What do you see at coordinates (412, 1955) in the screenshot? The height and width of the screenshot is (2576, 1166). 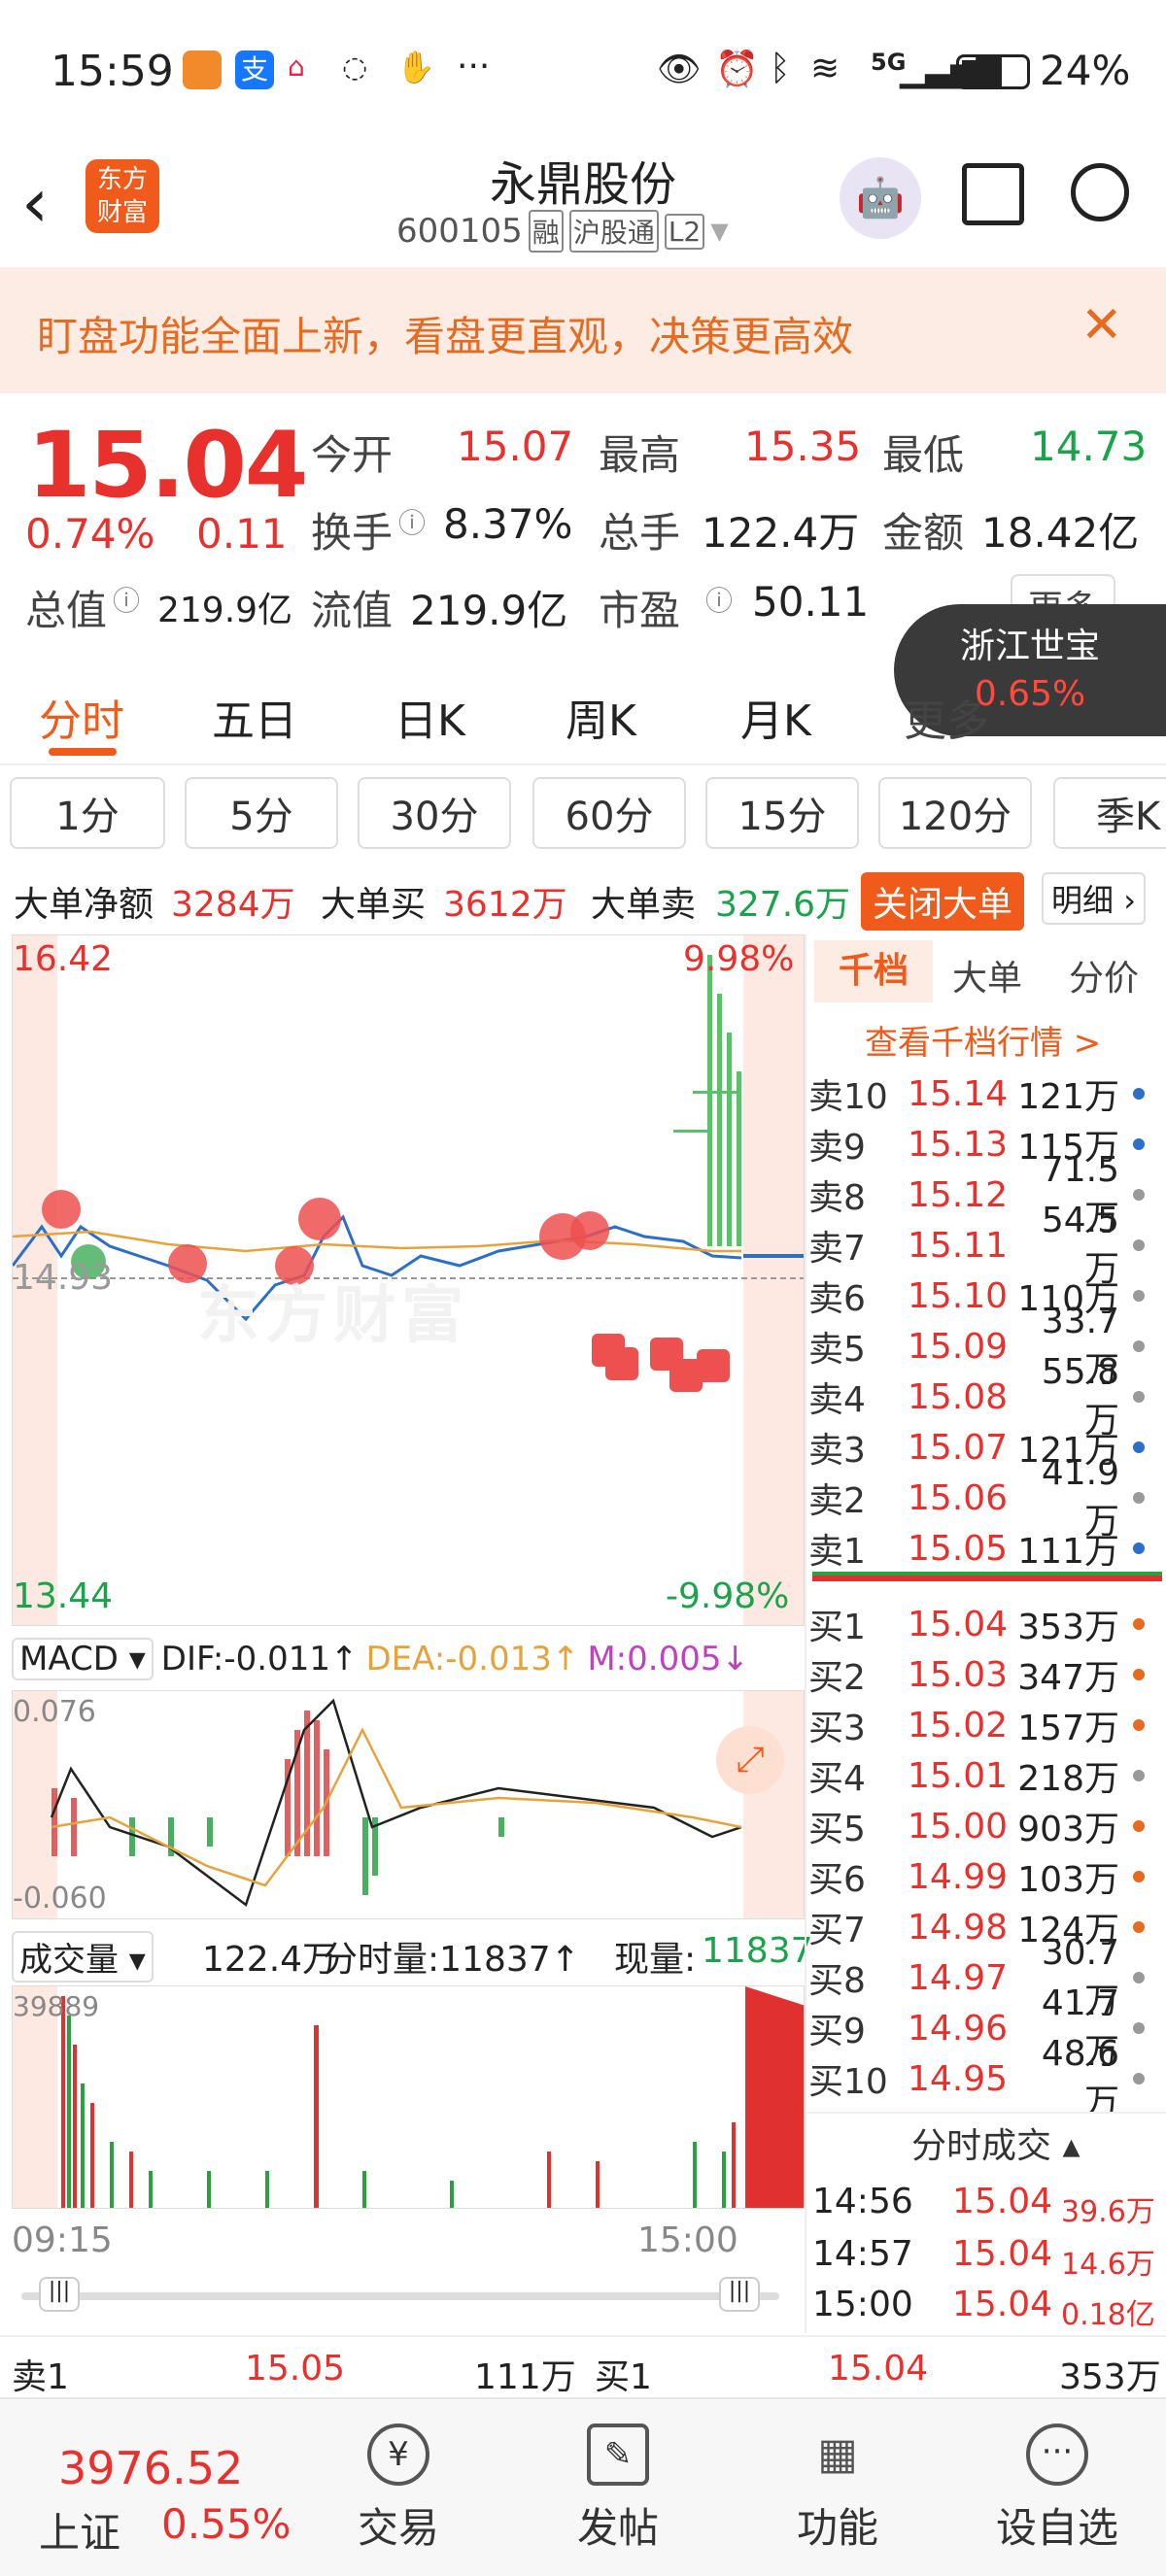 I see `volume-header: 成交量 ▾ 122.4万 分时量:11837↑ 现量: 11837` at bounding box center [412, 1955].